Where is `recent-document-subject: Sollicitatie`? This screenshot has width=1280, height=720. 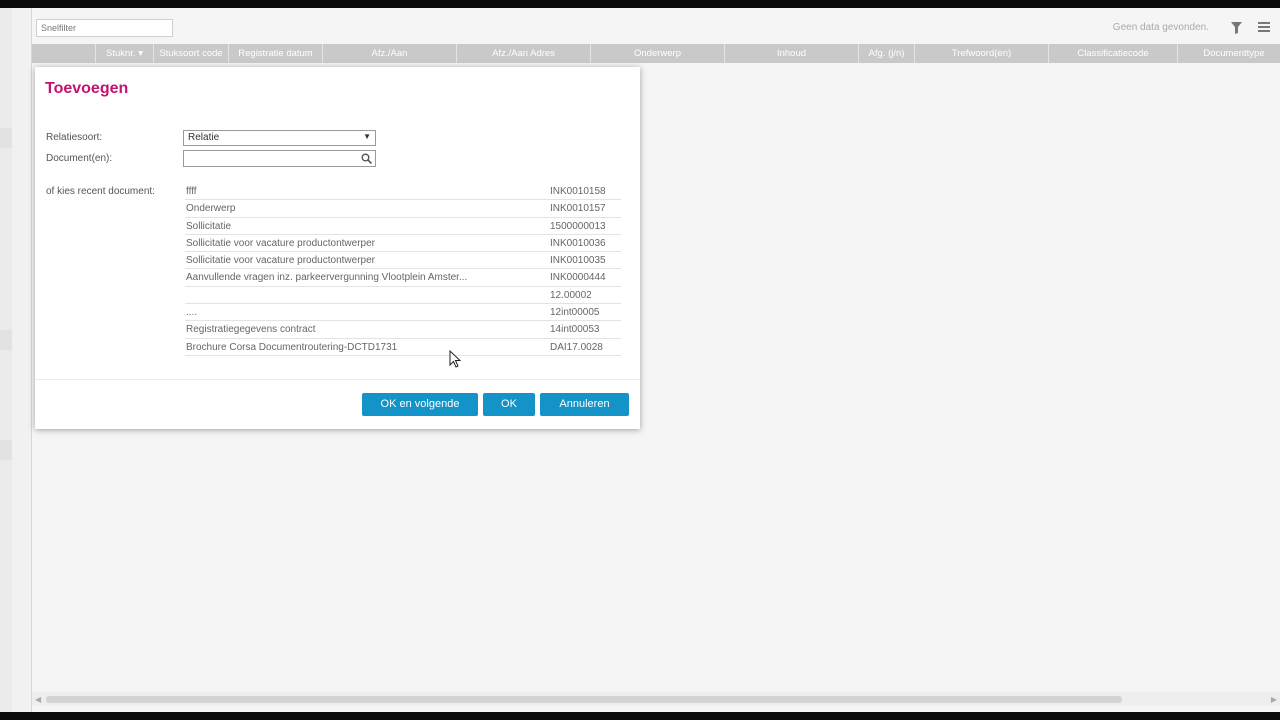 recent-document-subject: Sollicitatie is located at coordinates (209, 226).